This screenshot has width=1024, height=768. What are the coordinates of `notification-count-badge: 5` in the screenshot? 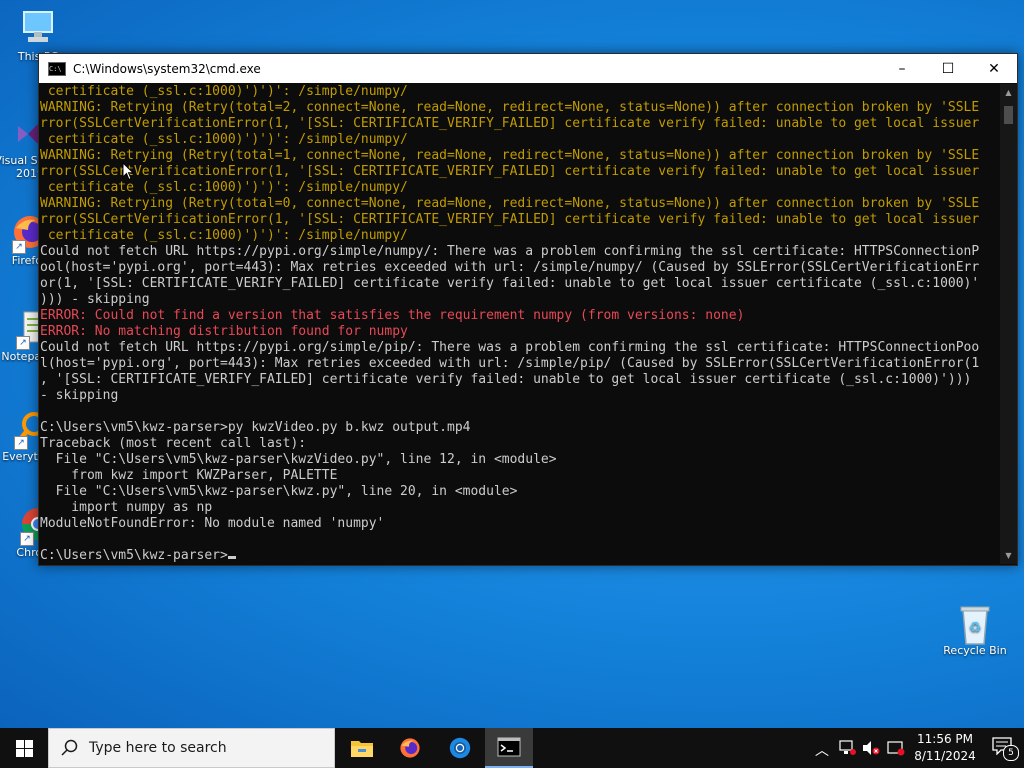 It's located at (1011, 753).